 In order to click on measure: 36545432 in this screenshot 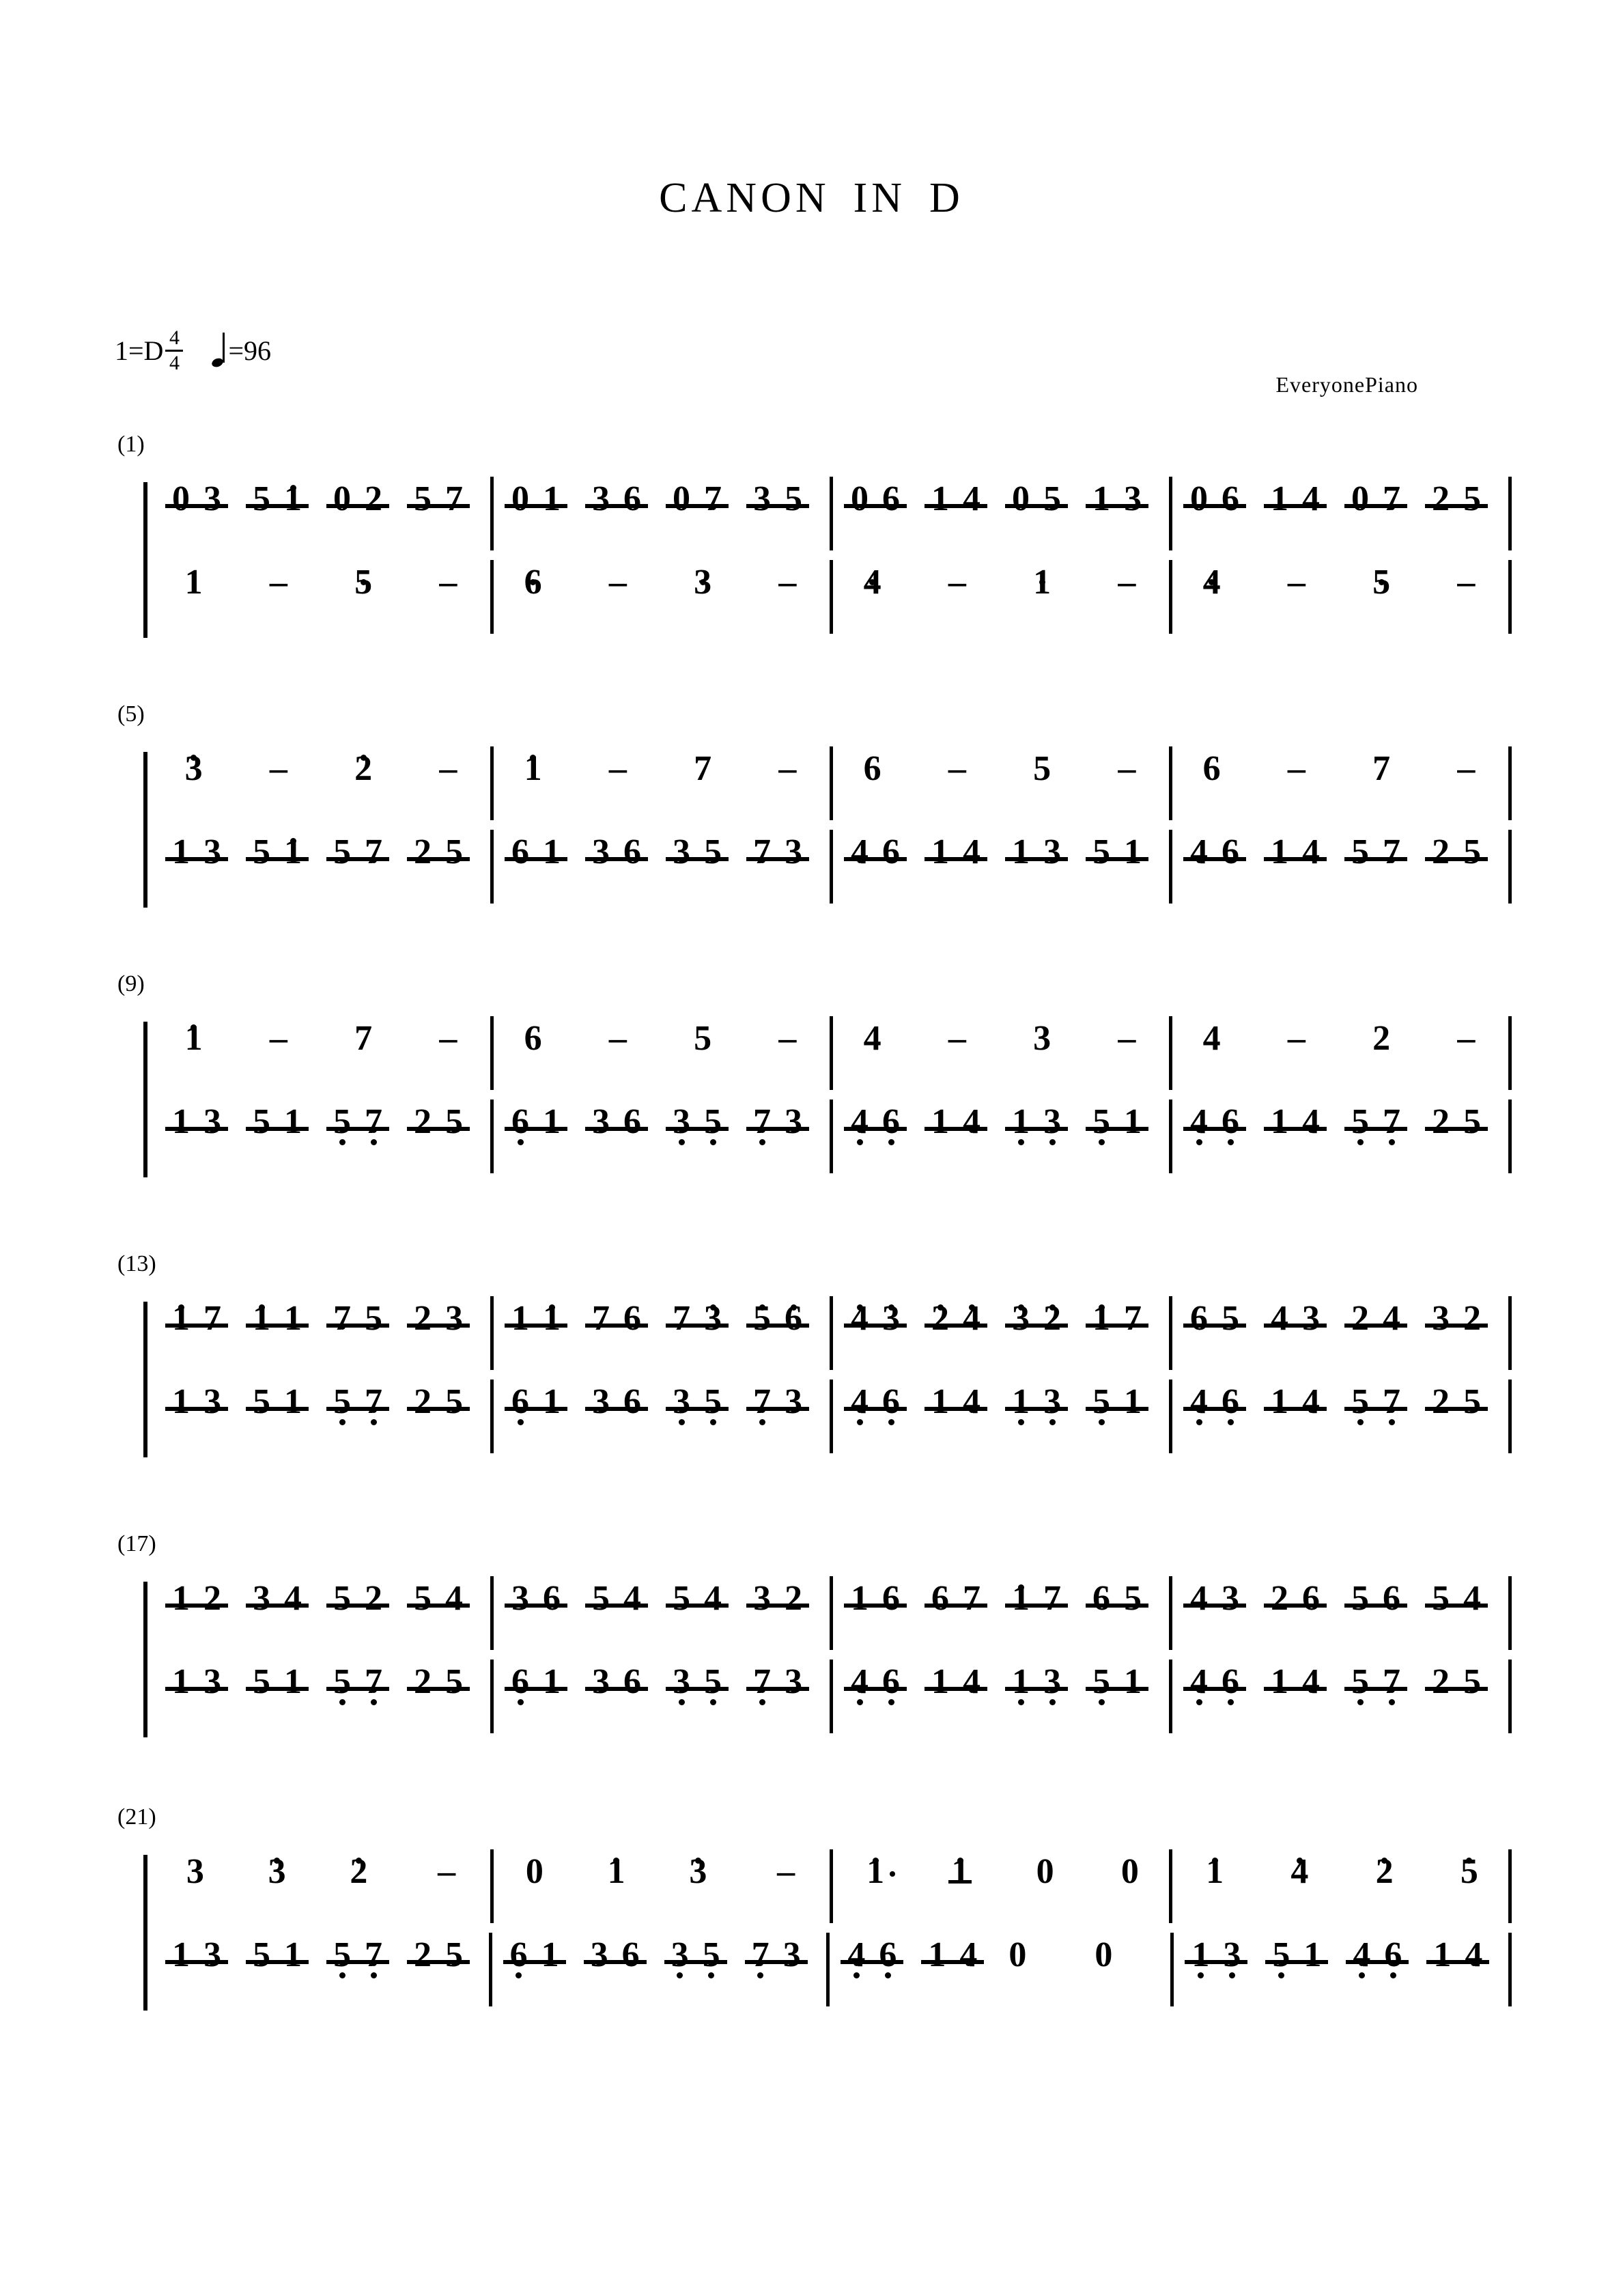, I will do `click(663, 1613)`.